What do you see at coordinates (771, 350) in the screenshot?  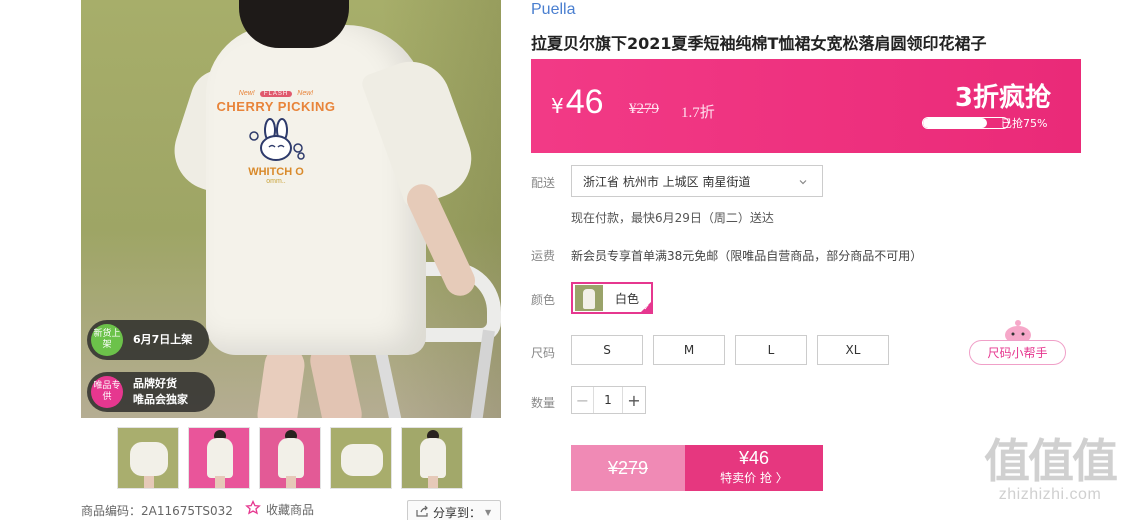 I see `size-option-l: L` at bounding box center [771, 350].